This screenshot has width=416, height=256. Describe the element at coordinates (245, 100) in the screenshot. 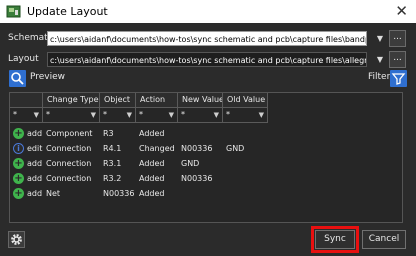

I see `column-header-old-value: Old Value` at that location.